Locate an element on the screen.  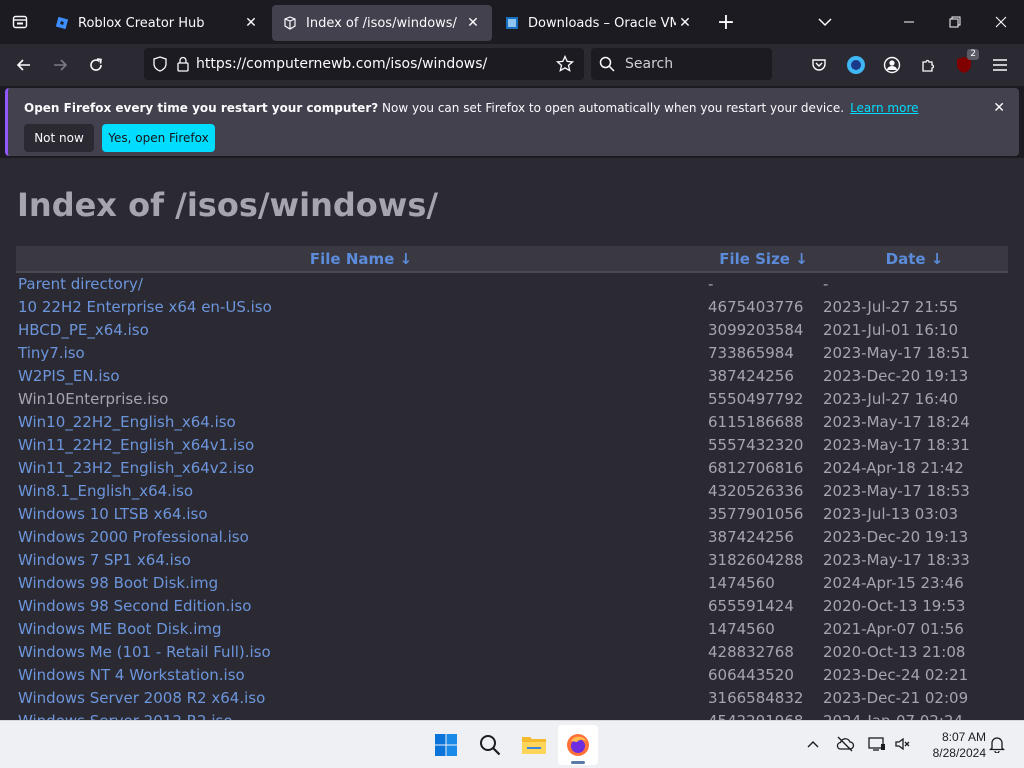
network-icon is located at coordinates (876, 744).